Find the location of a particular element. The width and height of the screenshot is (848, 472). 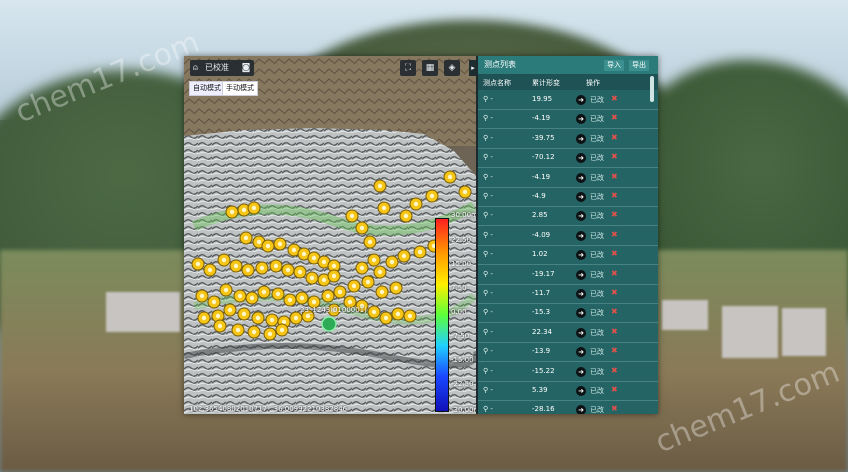

auto-mode-button: 自动模式 is located at coordinates (207, 88).